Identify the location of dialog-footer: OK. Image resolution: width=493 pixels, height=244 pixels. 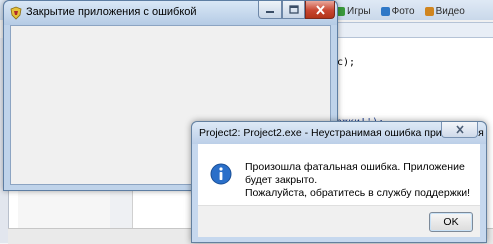
(339, 221).